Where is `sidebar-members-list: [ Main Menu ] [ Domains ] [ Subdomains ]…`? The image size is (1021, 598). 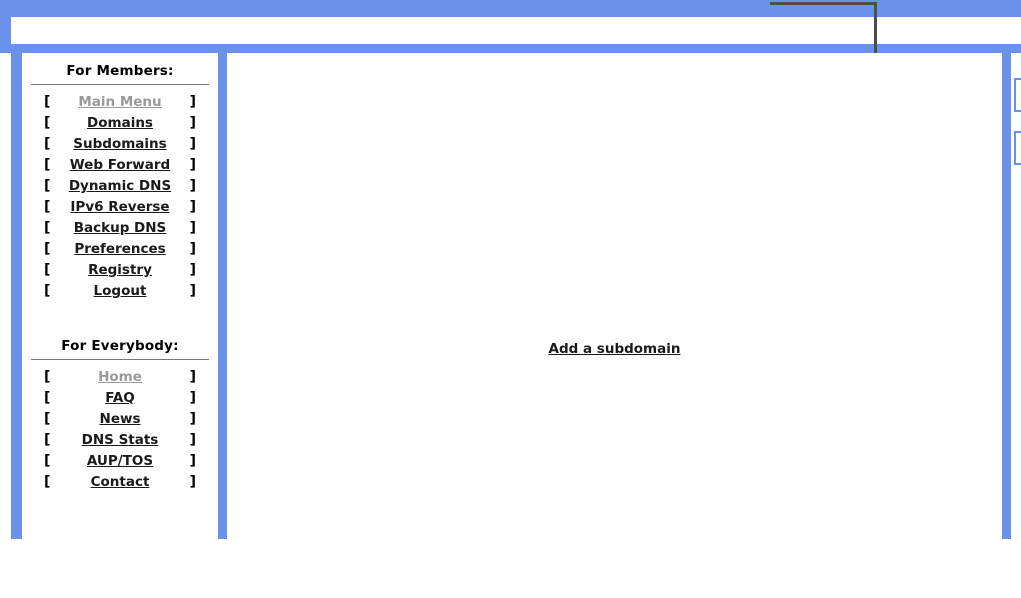
sidebar-members-list: [ Main Menu ] [ Domains ] [ Subdomains ]… is located at coordinates (120, 197).